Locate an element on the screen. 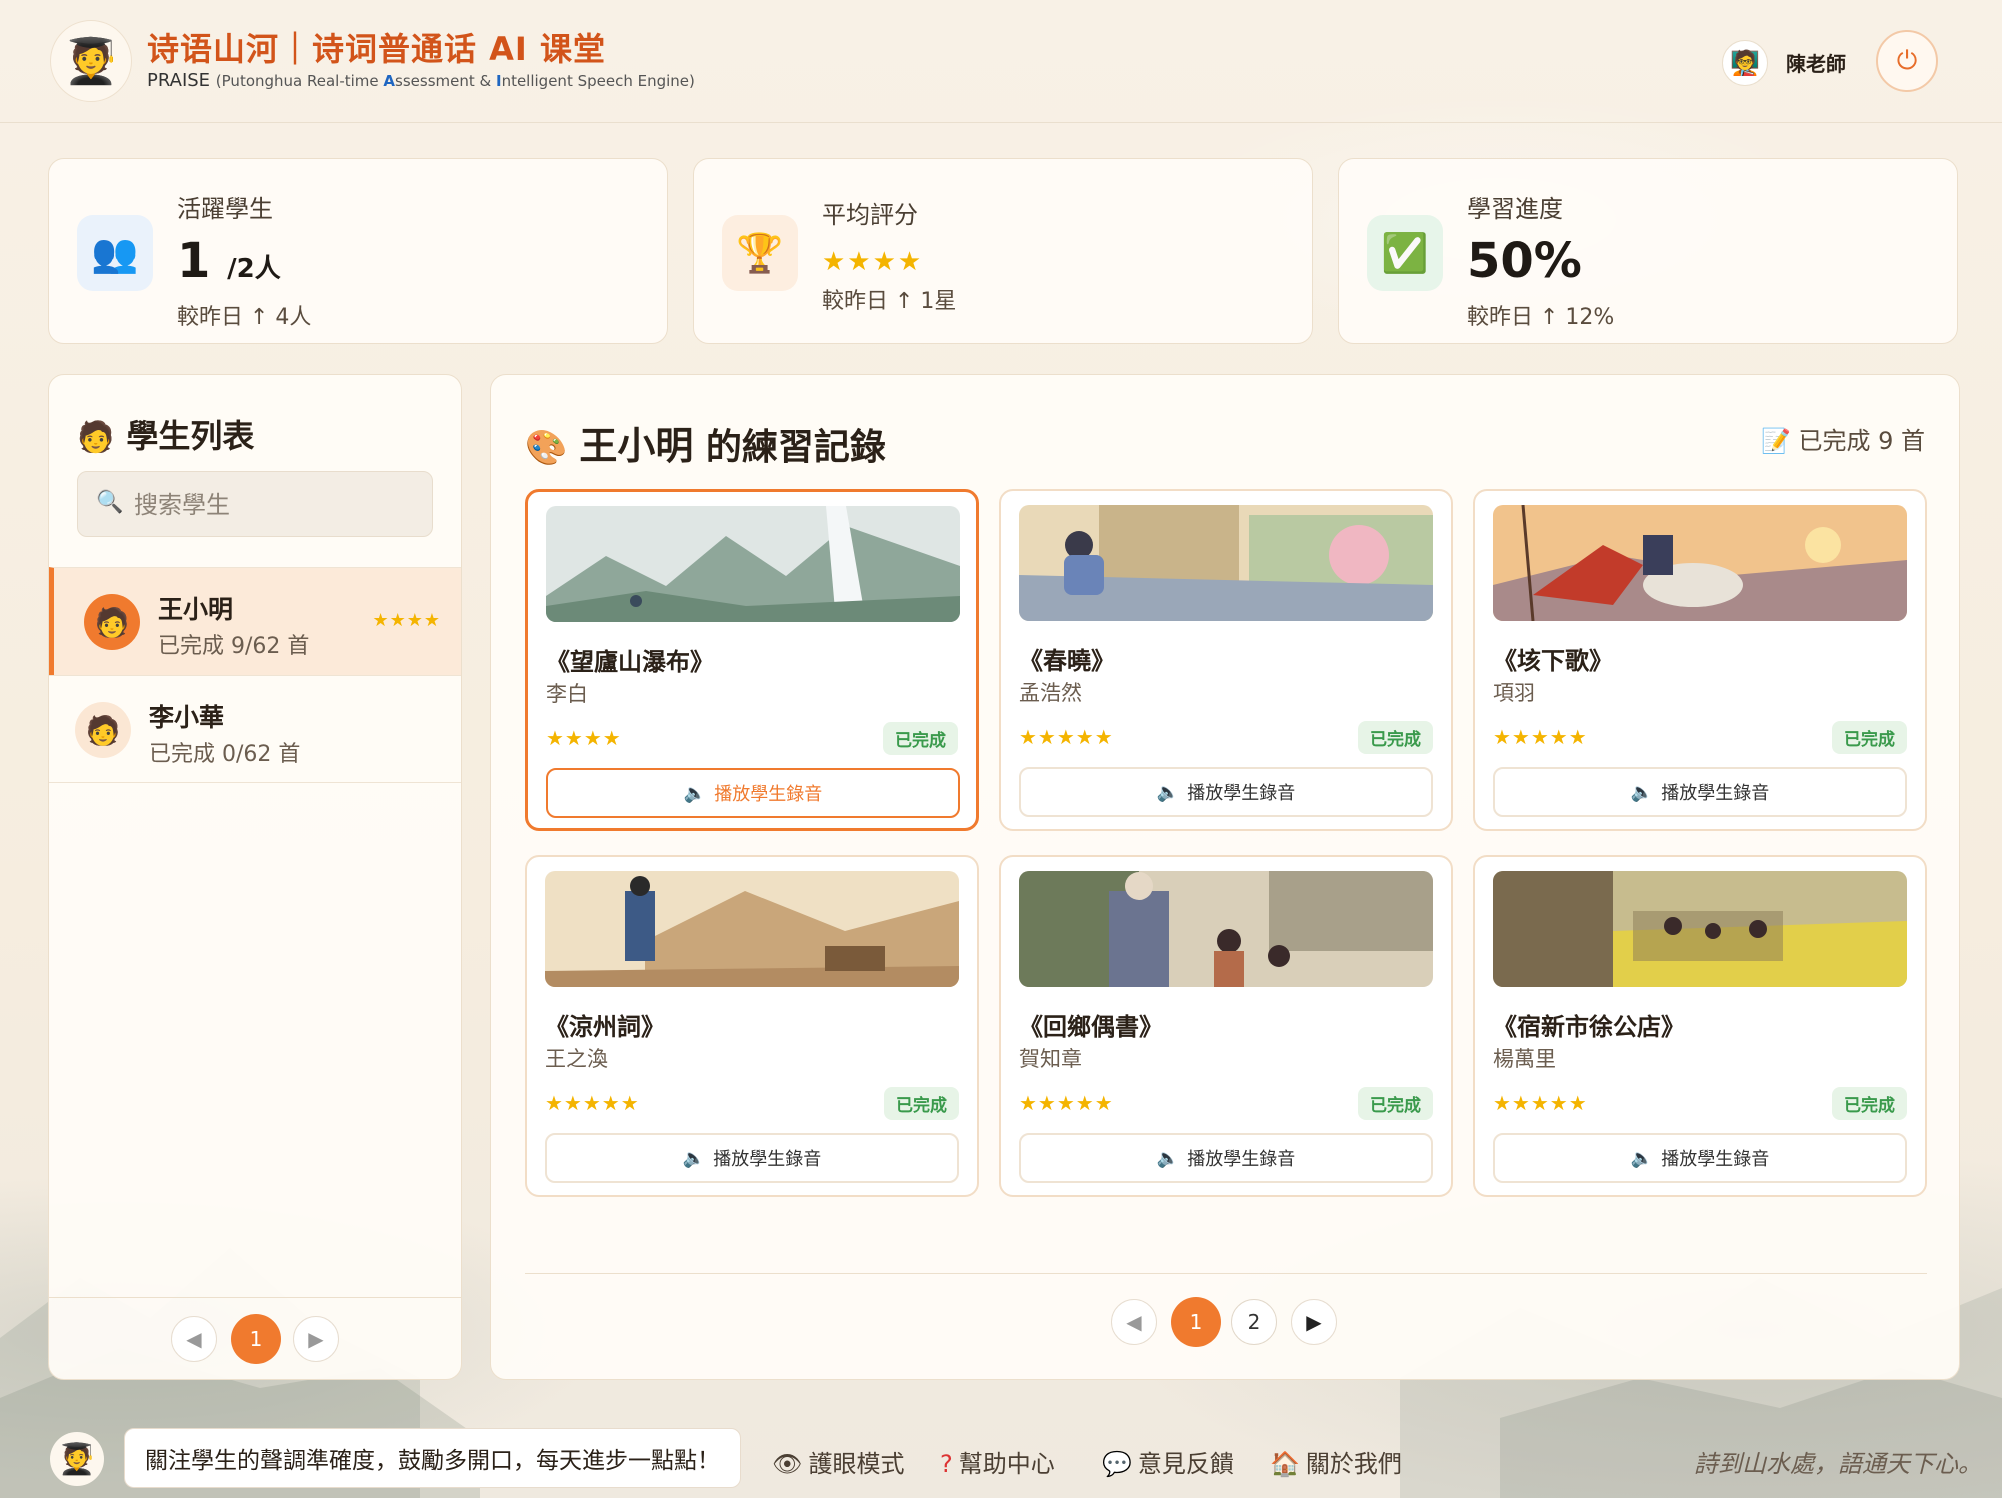 Image resolution: width=2002 pixels, height=1498 pixels. house-icon: 🏠 is located at coordinates (1285, 1464).